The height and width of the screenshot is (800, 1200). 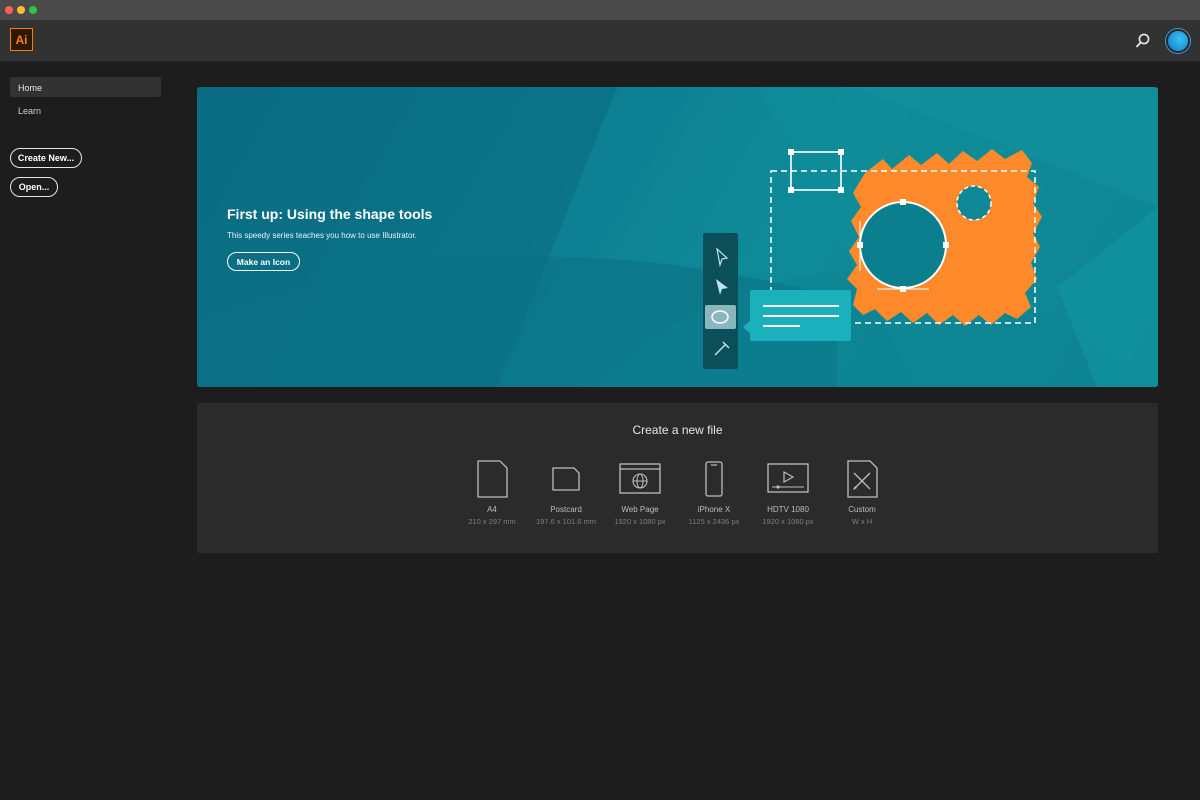 What do you see at coordinates (566, 521) in the screenshot?
I see `preset-size: 197.6 x 101.6 mm` at bounding box center [566, 521].